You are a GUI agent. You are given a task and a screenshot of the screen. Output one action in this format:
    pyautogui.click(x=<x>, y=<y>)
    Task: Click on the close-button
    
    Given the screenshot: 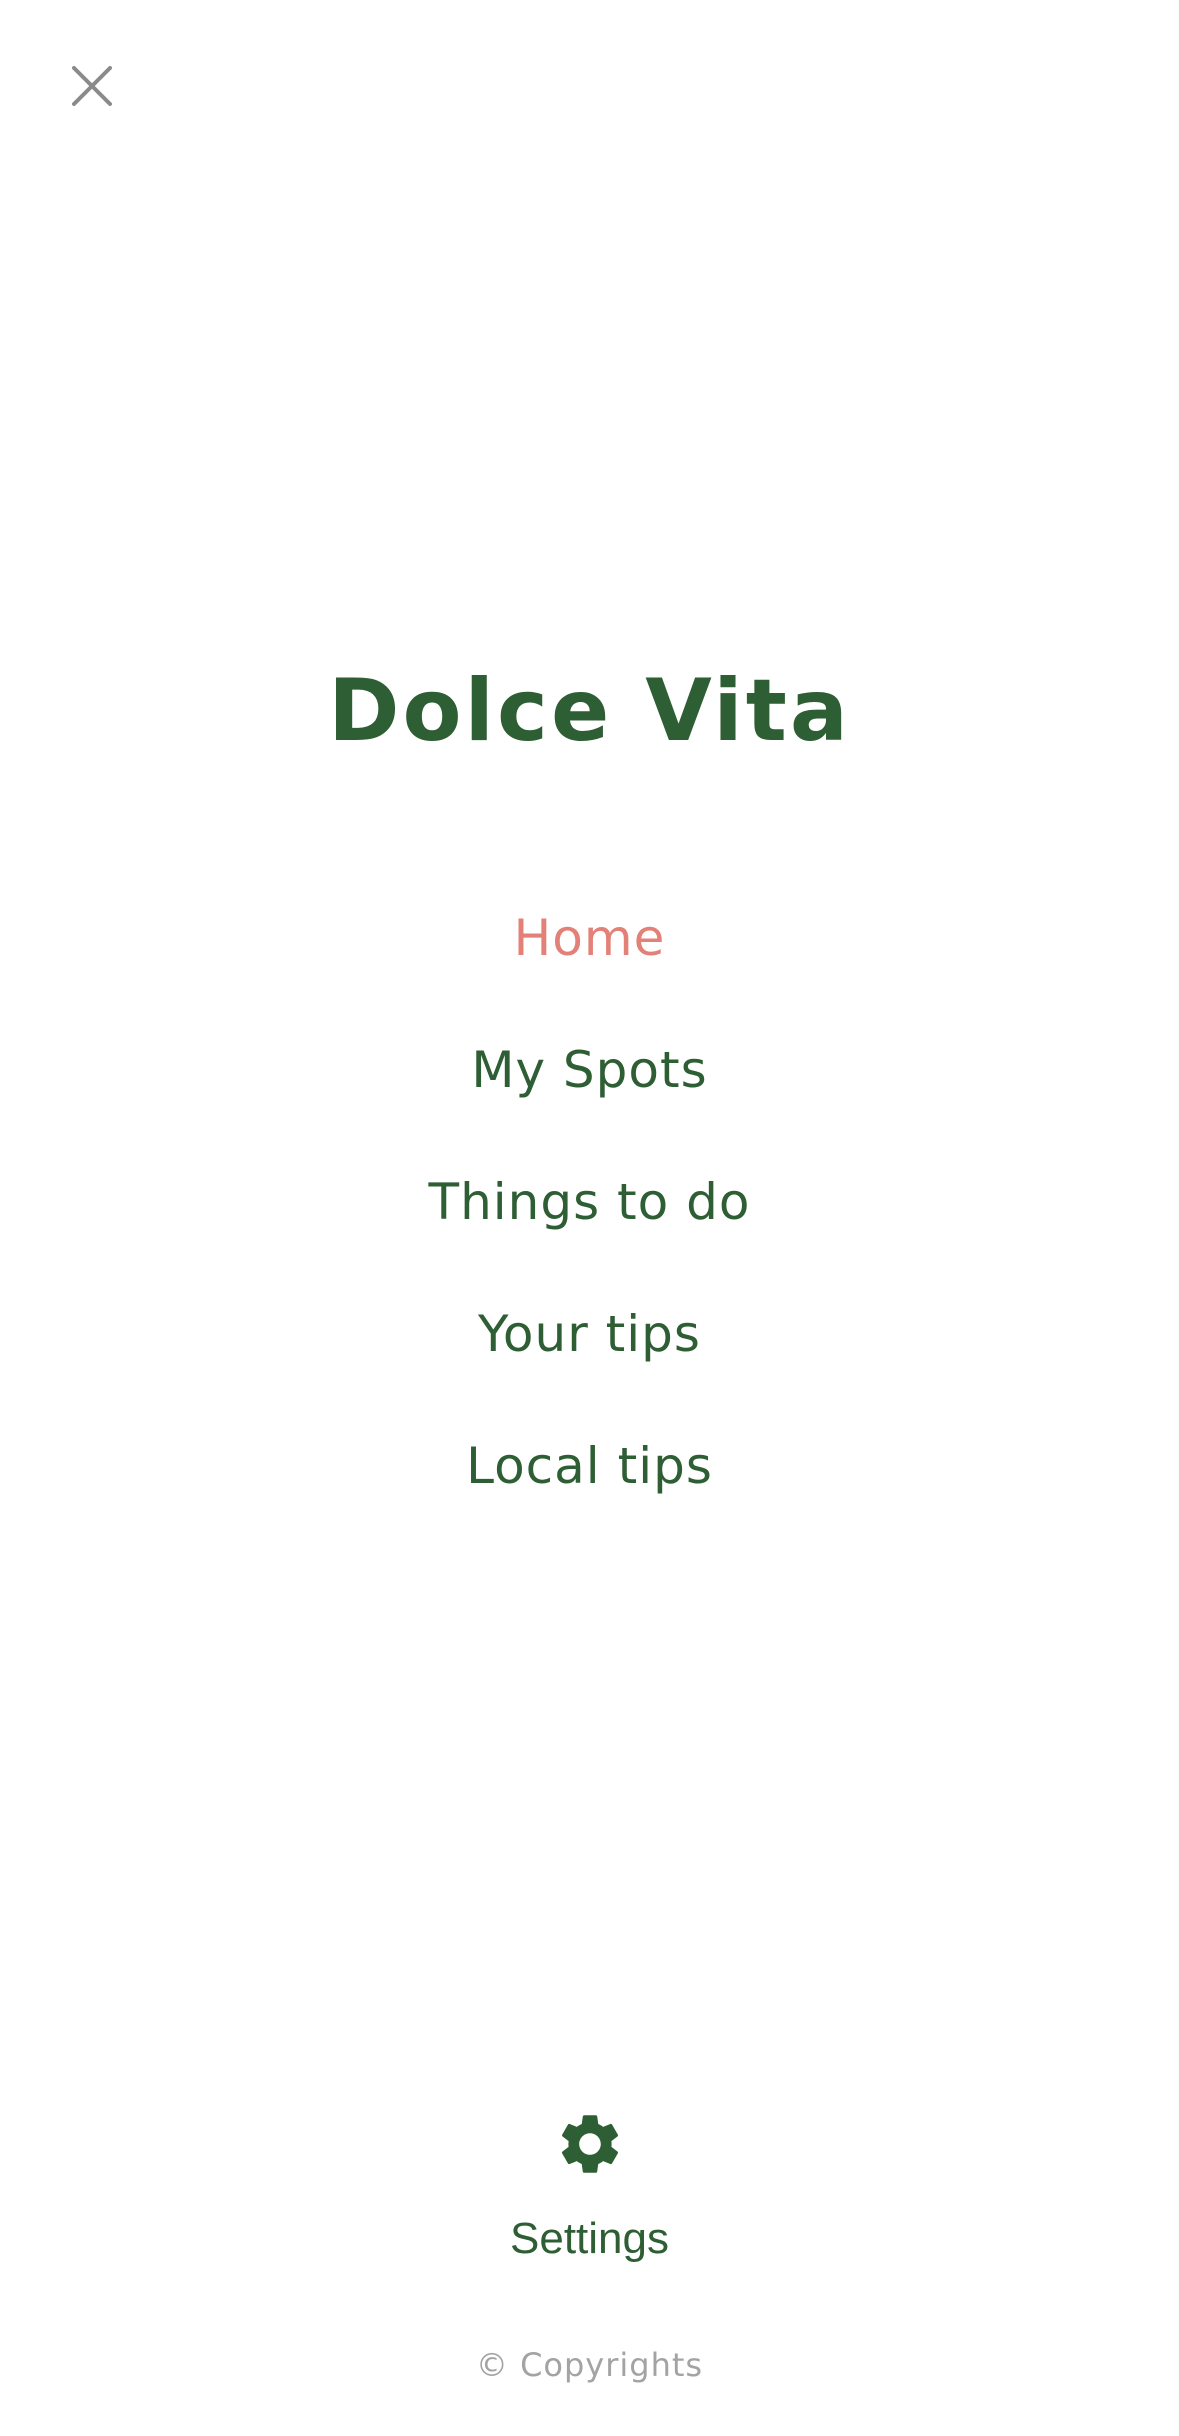 What is the action you would take?
    pyautogui.click(x=92, y=86)
    